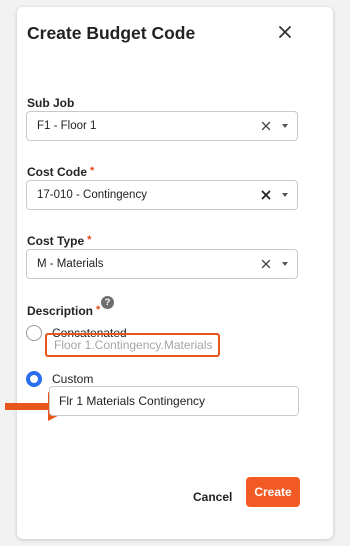  I want to click on custom-description-input, so click(174, 401).